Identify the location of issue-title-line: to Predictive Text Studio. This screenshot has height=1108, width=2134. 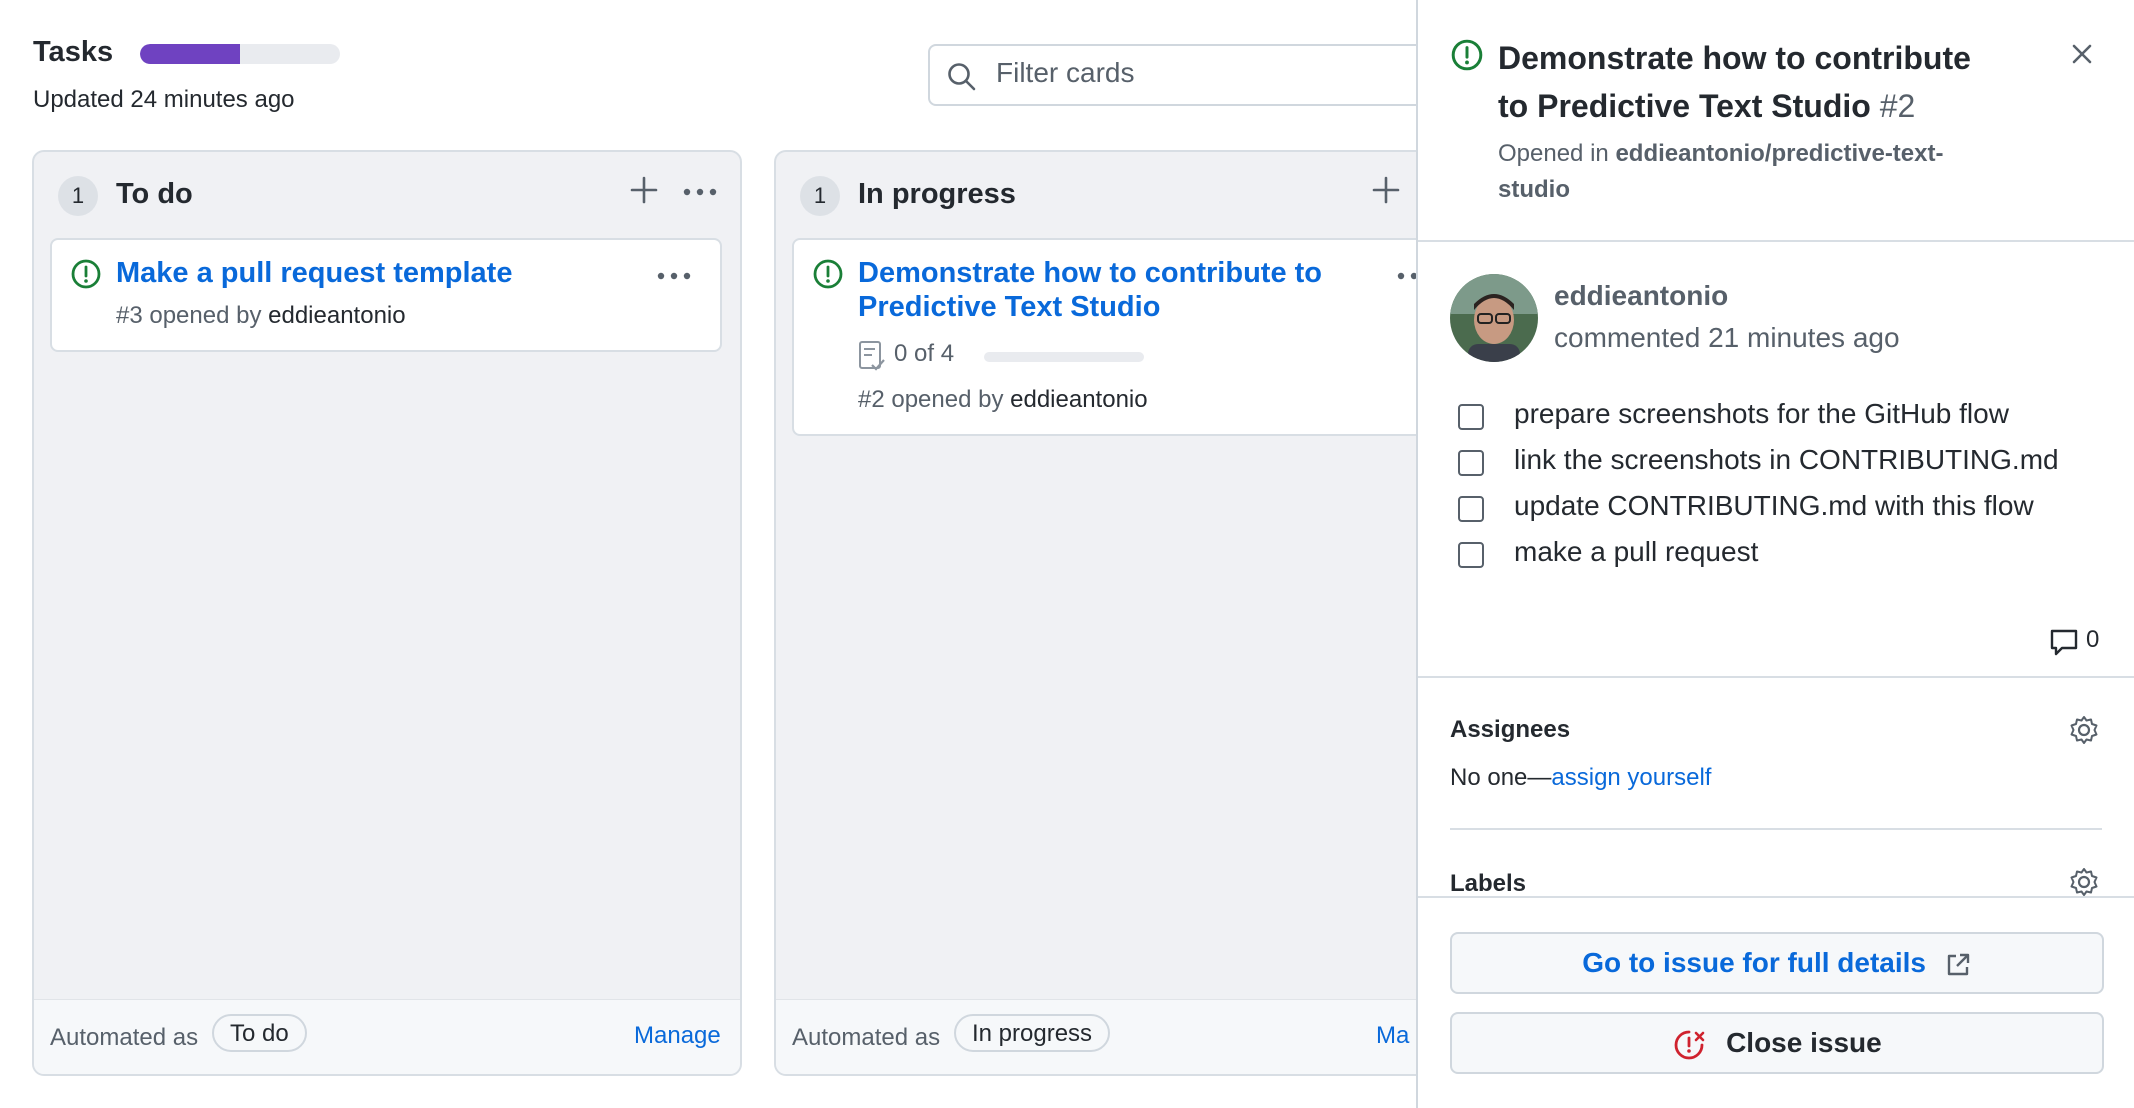
(1684, 106).